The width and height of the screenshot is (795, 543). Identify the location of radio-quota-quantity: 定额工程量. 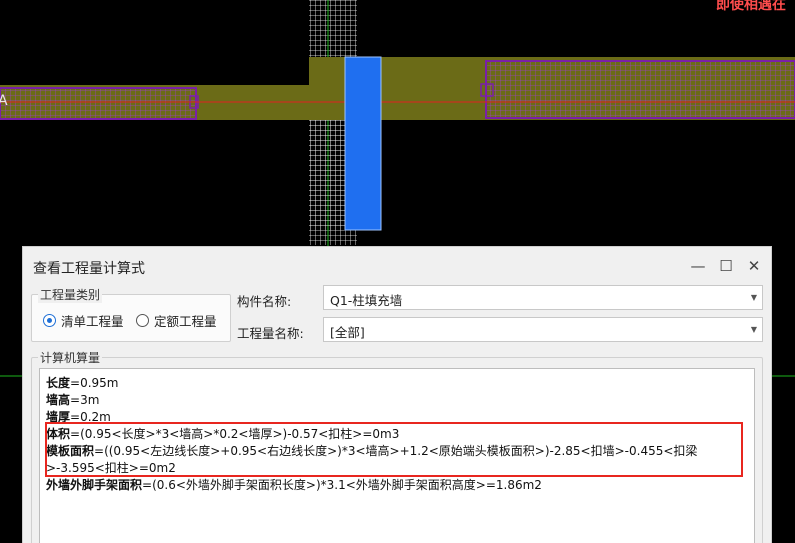
(176, 320).